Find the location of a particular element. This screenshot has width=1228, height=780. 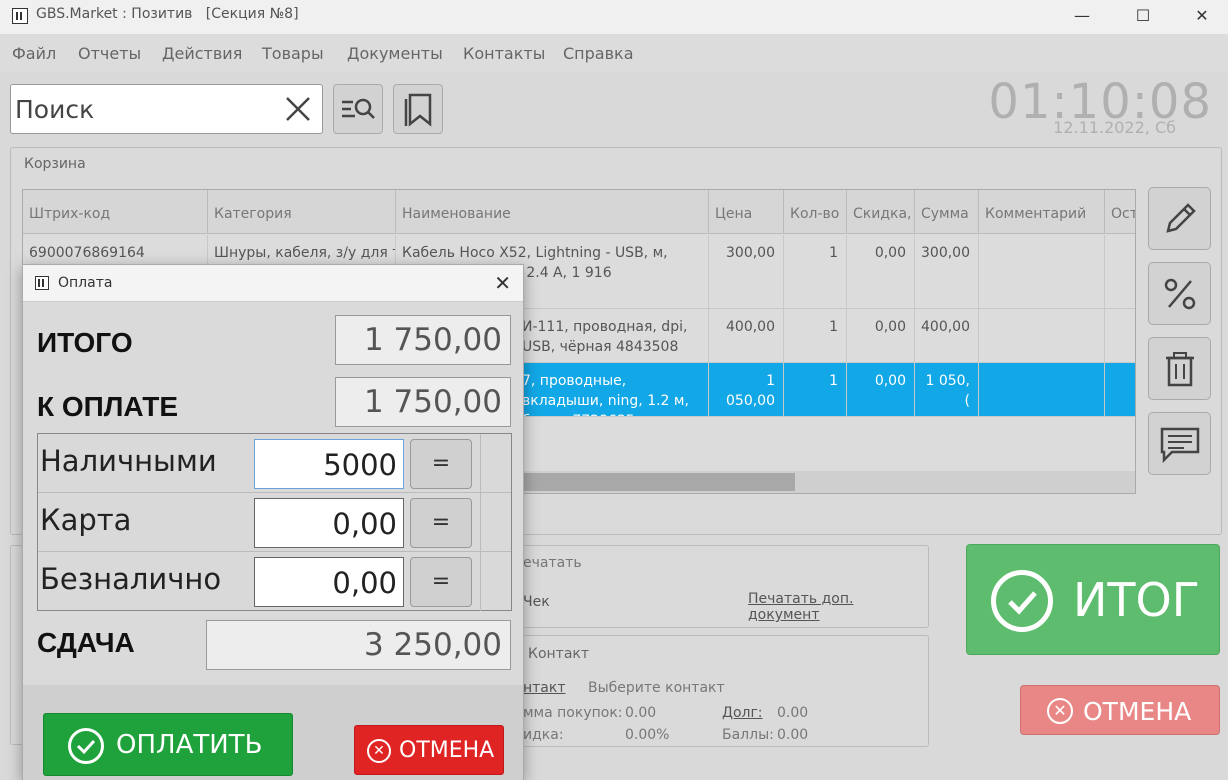

comment-icon is located at coordinates (1179, 445).